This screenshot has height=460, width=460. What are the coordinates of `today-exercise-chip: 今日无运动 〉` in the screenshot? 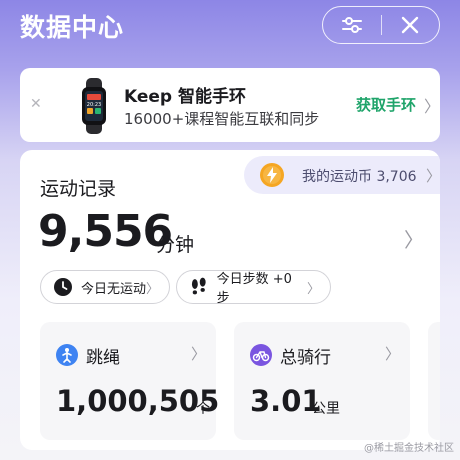 It's located at (105, 287).